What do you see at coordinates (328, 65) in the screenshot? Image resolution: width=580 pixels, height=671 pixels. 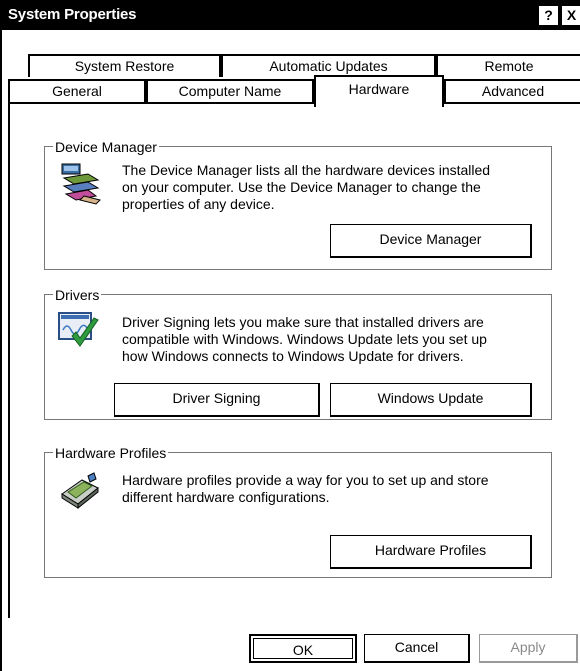 I see `tab-automatic-updates: Automatic Updates` at bounding box center [328, 65].